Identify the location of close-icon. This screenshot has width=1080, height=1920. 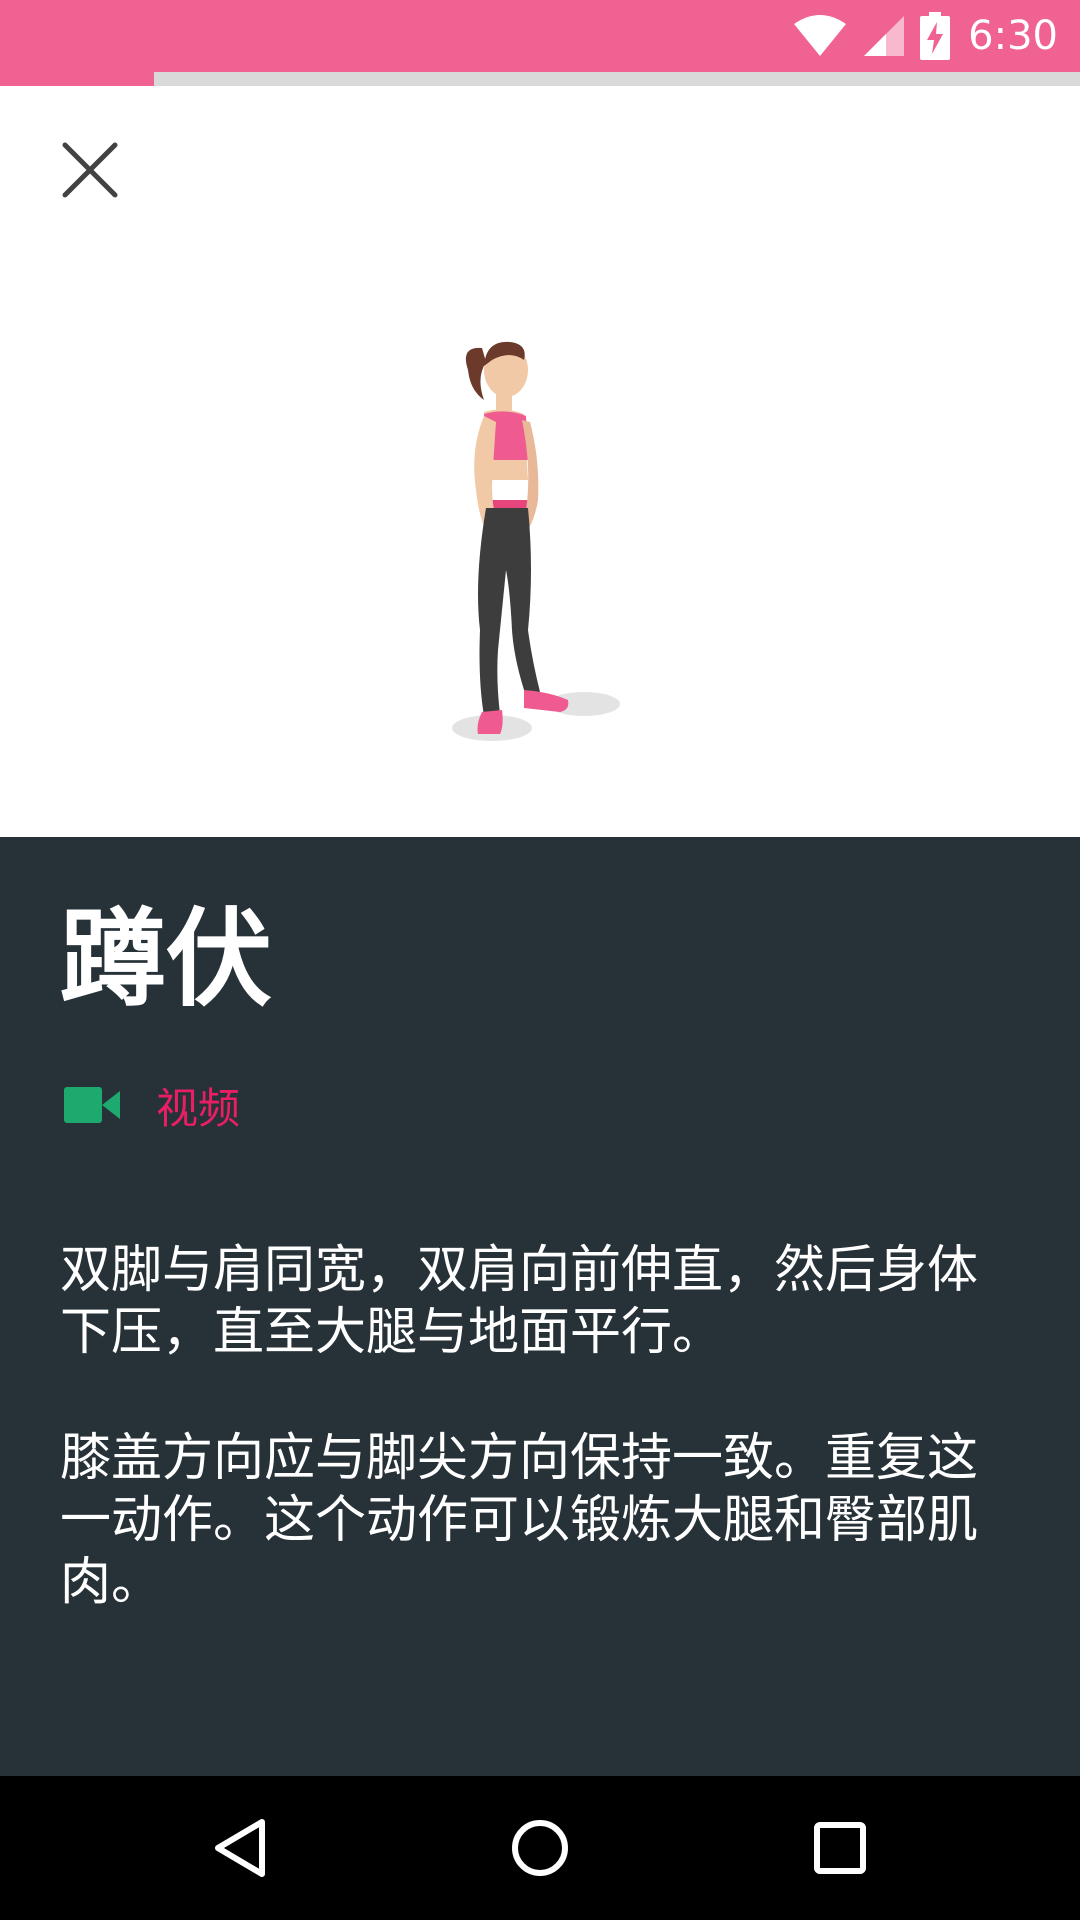
(90, 170).